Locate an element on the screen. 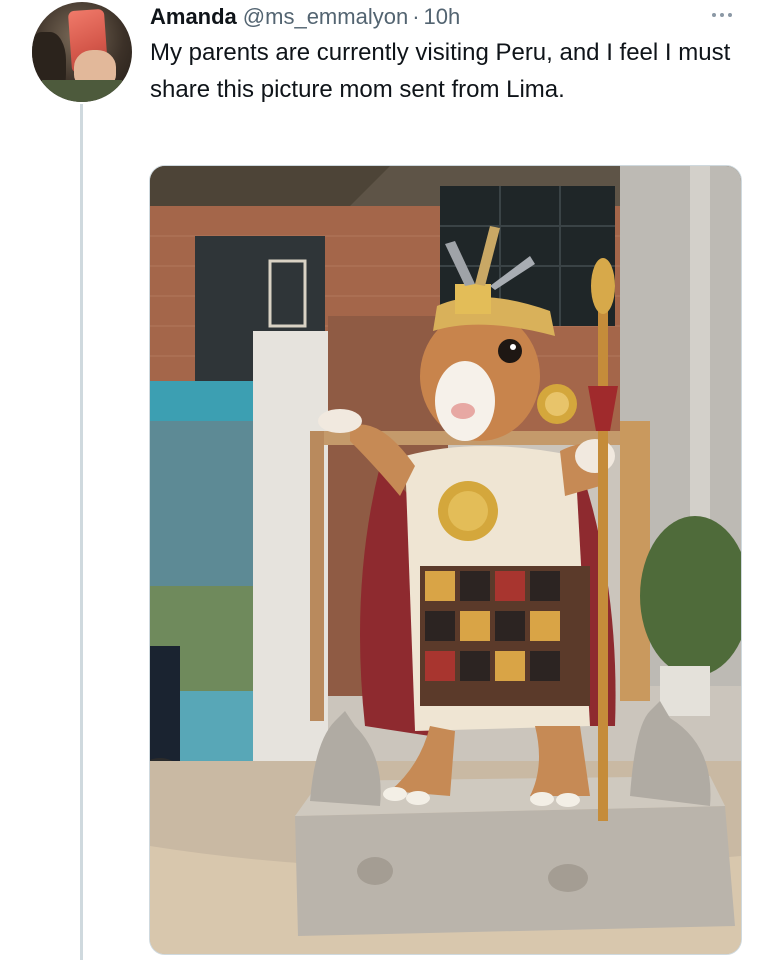  thread-line is located at coordinates (81, 532).